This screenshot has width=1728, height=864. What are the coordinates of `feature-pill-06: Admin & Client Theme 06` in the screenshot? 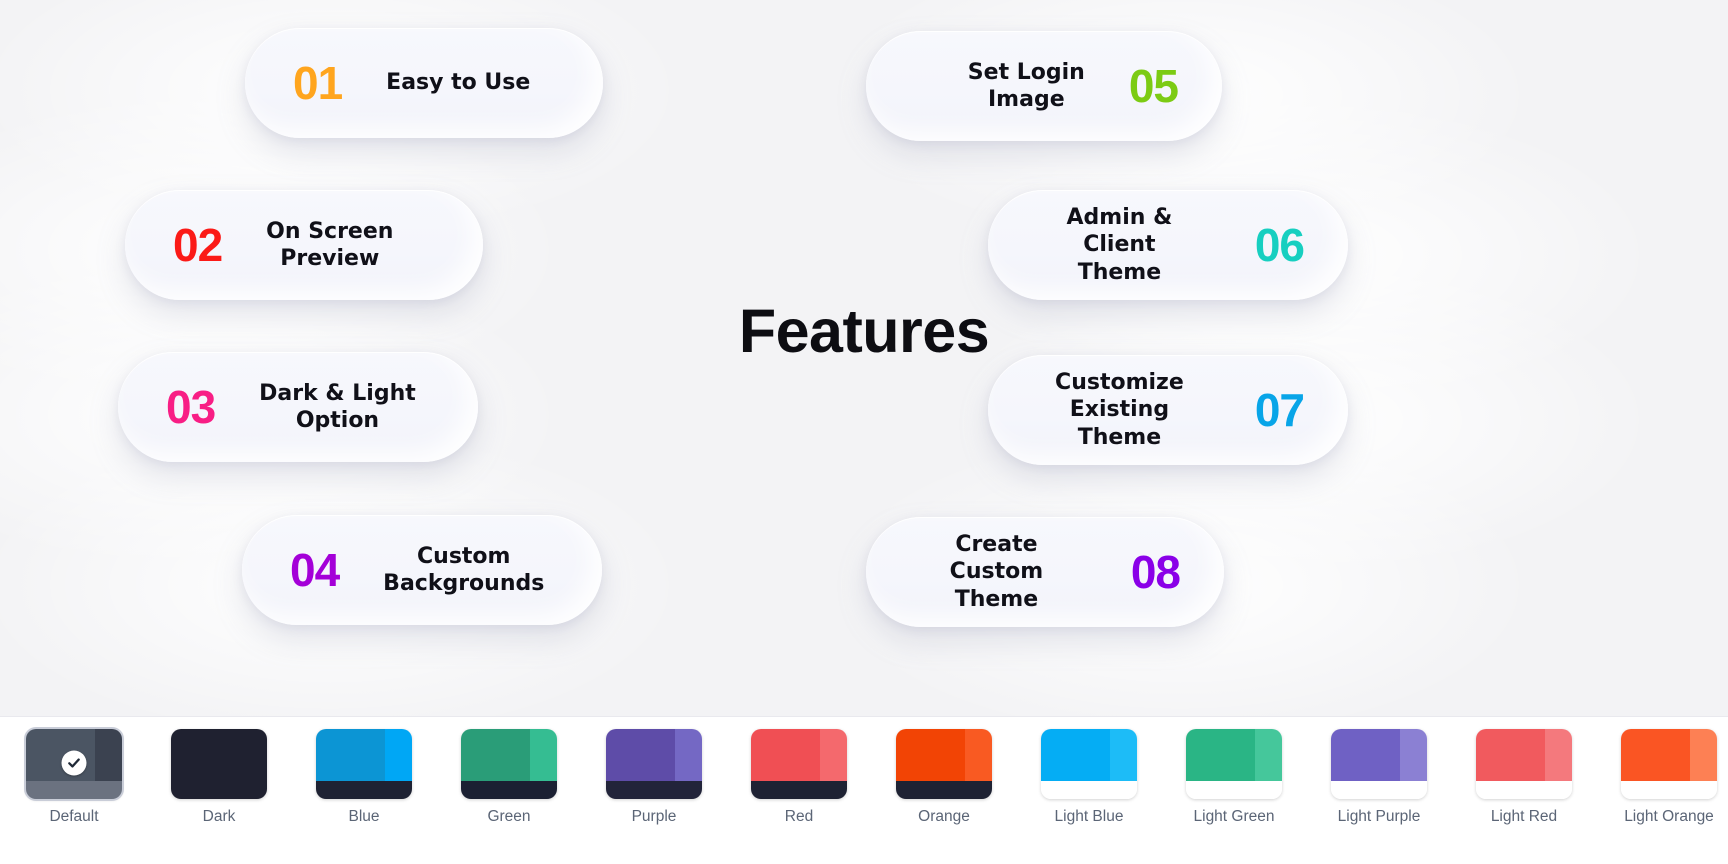 It's located at (1168, 245).